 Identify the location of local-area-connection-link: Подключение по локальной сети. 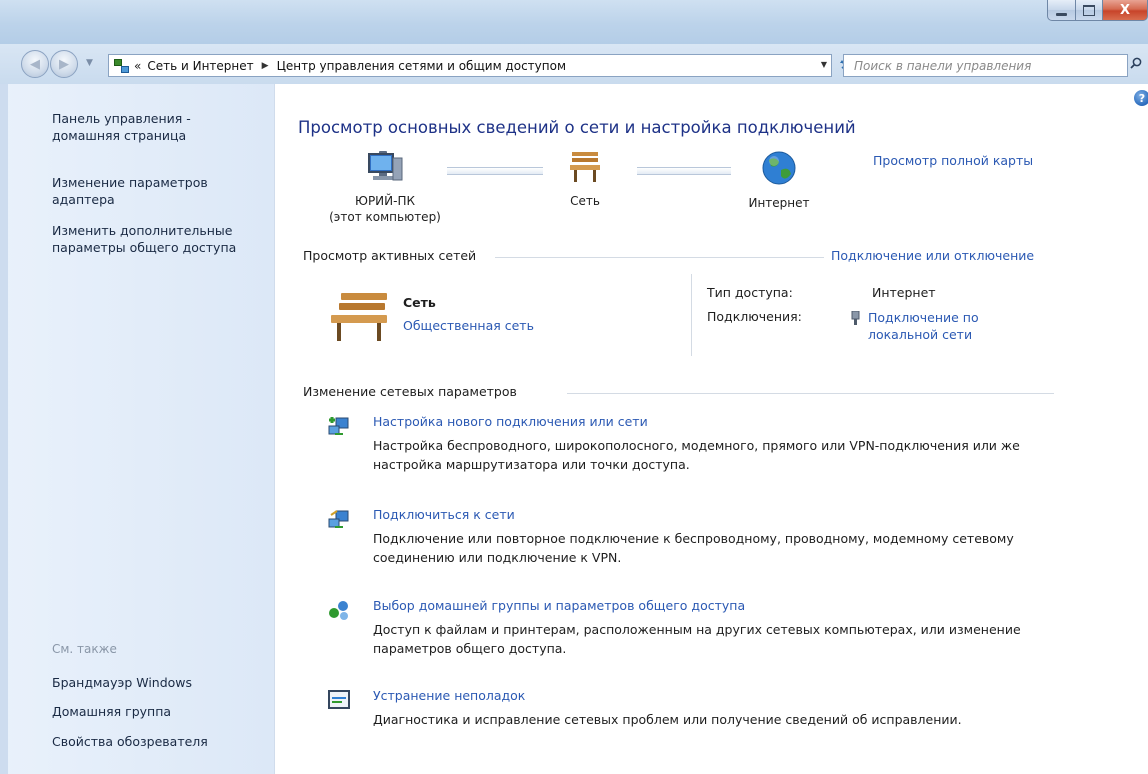
(923, 326).